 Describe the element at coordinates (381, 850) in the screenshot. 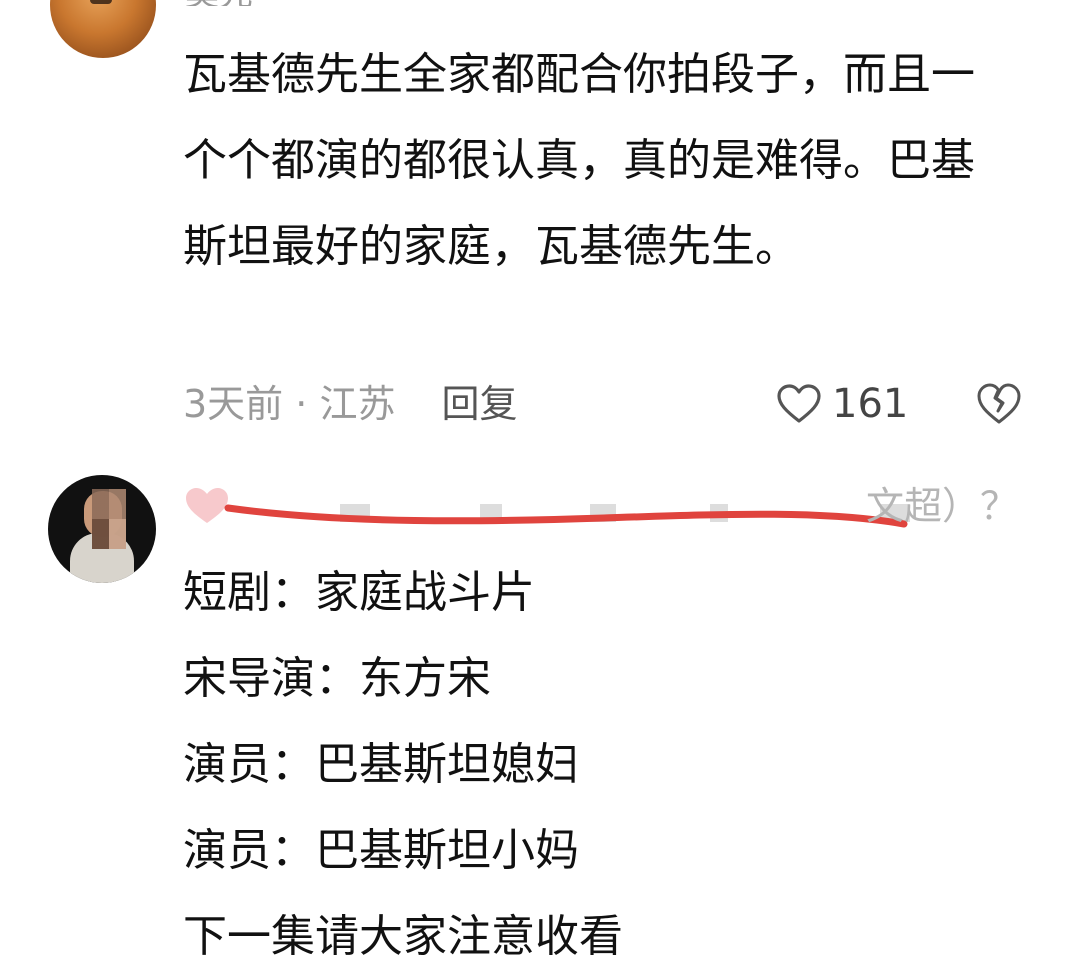

I see `comment-line: 演员：巴基斯坦小妈` at that location.